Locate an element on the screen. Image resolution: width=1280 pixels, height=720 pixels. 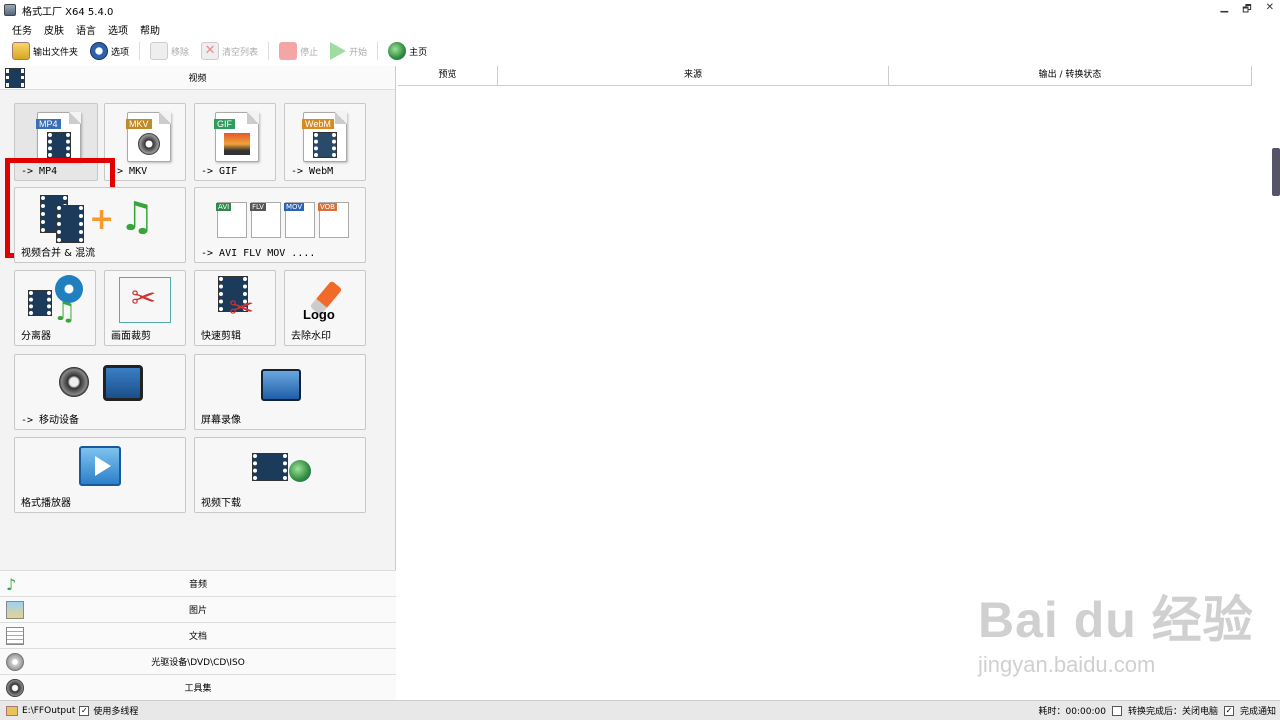
sunset-image-icon is located at coordinates (237, 144).